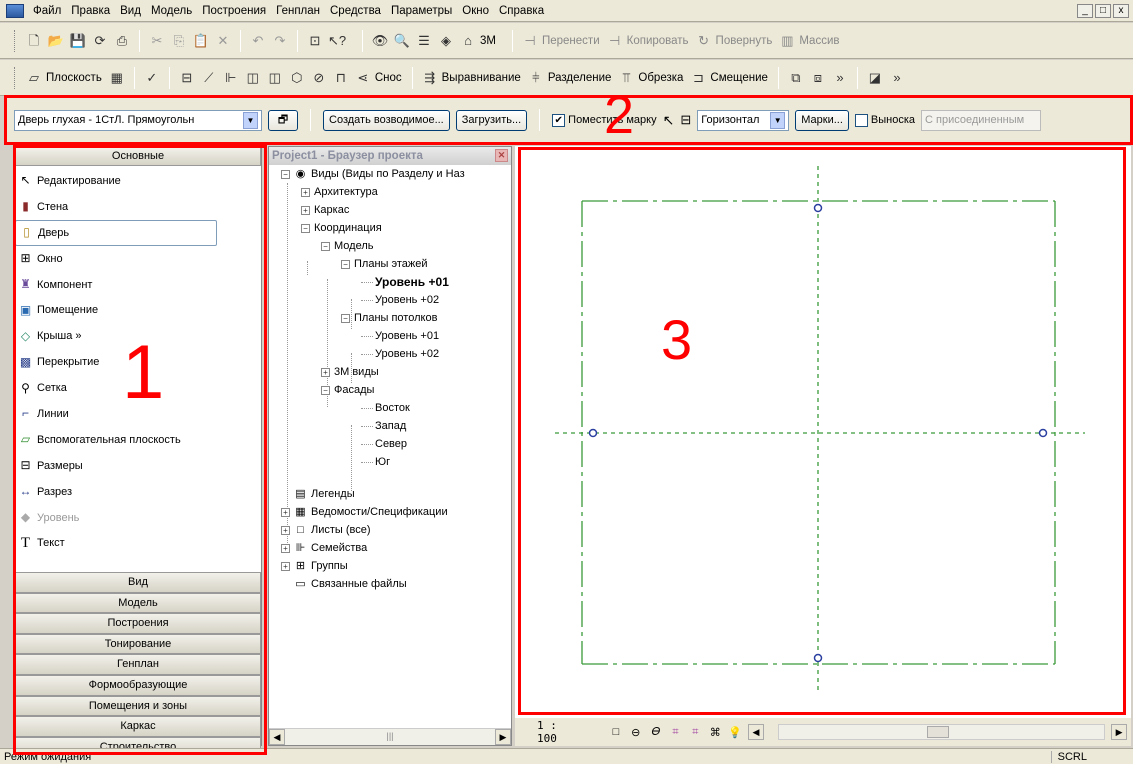 The image size is (1133, 764). What do you see at coordinates (384, 444) in the screenshot?
I see `tree-item: Север` at bounding box center [384, 444].